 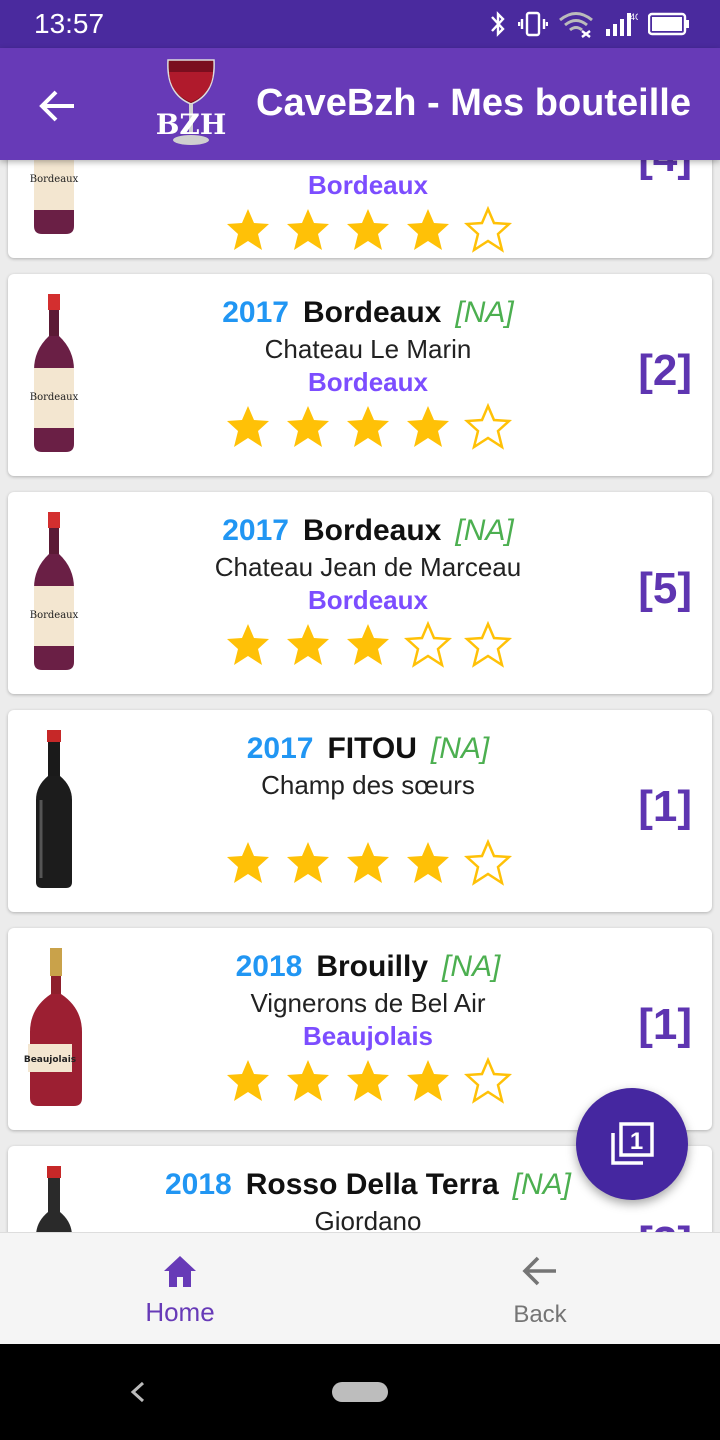 What do you see at coordinates (498, 24) in the screenshot?
I see `bluetooth-icon` at bounding box center [498, 24].